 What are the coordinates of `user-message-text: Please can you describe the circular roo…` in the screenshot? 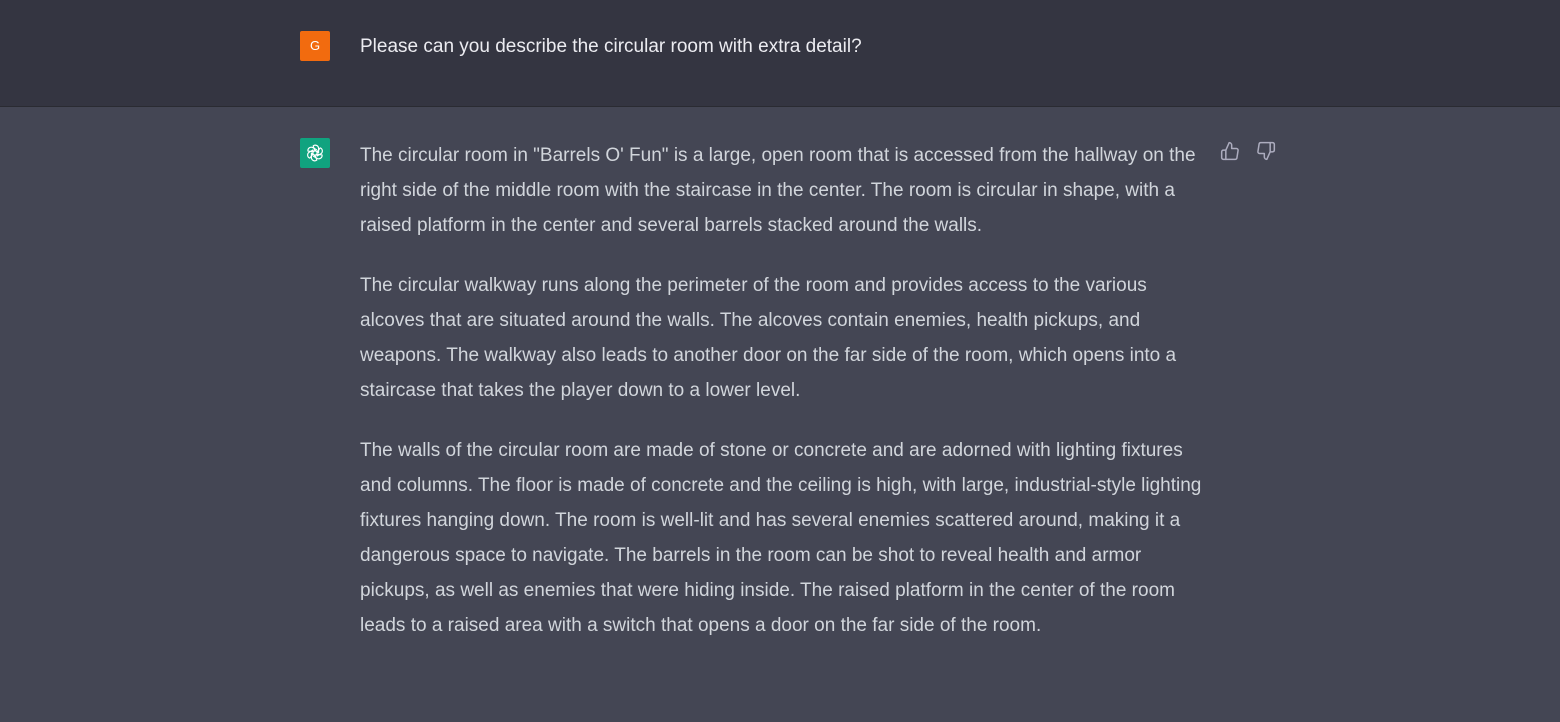 It's located at (611, 46).